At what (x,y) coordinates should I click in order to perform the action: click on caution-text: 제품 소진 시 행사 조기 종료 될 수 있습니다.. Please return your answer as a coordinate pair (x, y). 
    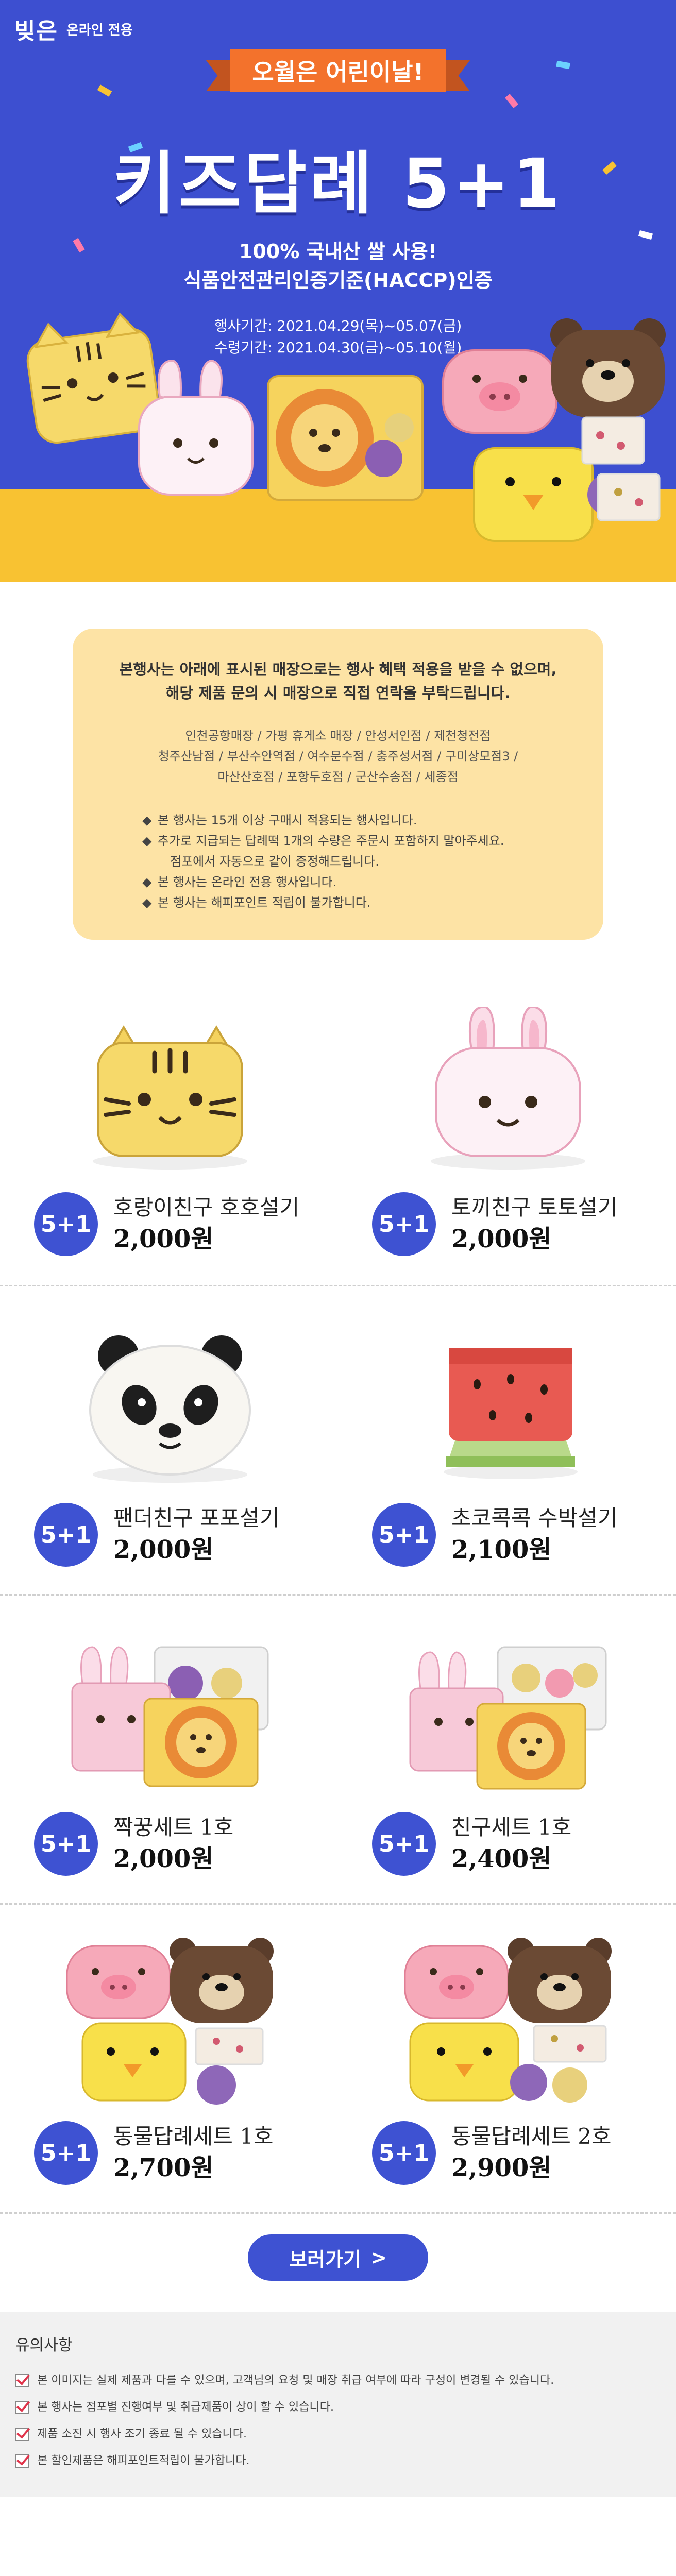
    Looking at the image, I should click on (142, 2434).